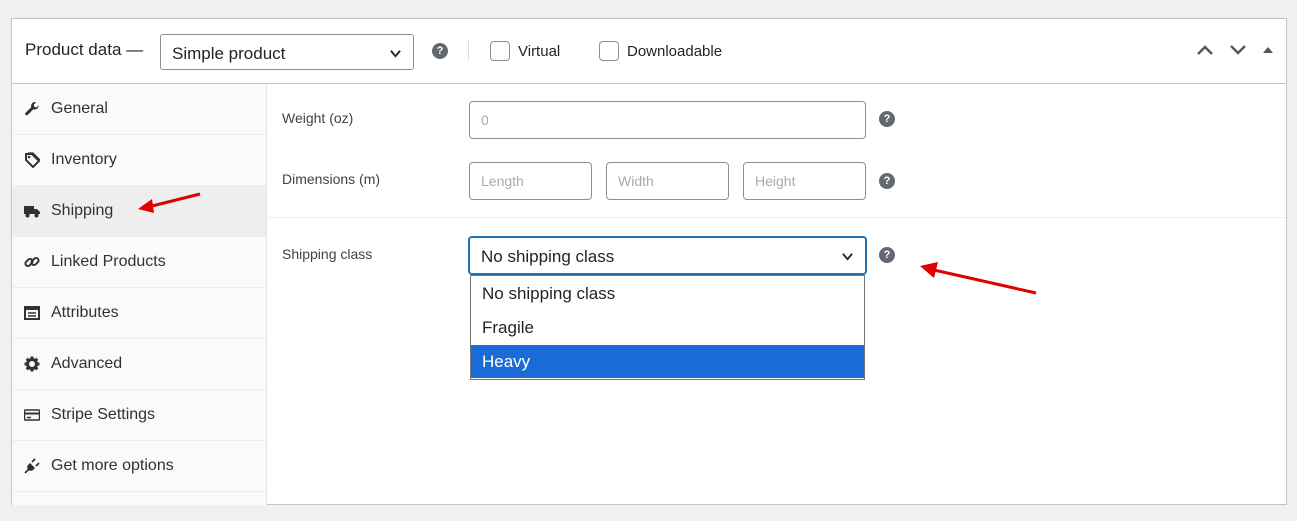 This screenshot has width=1297, height=521. I want to click on dimensions-label: Dimensions (m), so click(331, 179).